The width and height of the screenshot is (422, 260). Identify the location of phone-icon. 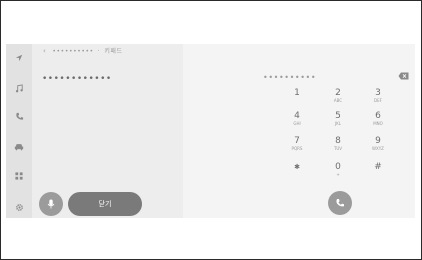
(19, 116).